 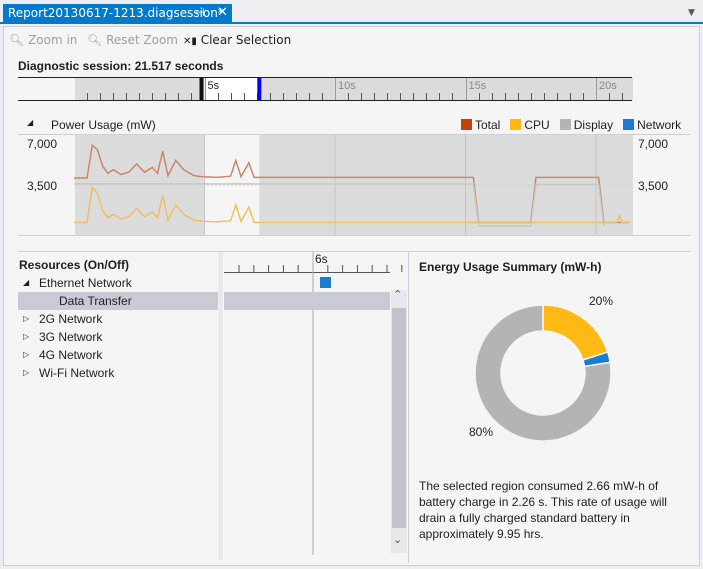 I want to click on scroll-up-icon: ⌃, so click(x=397, y=294).